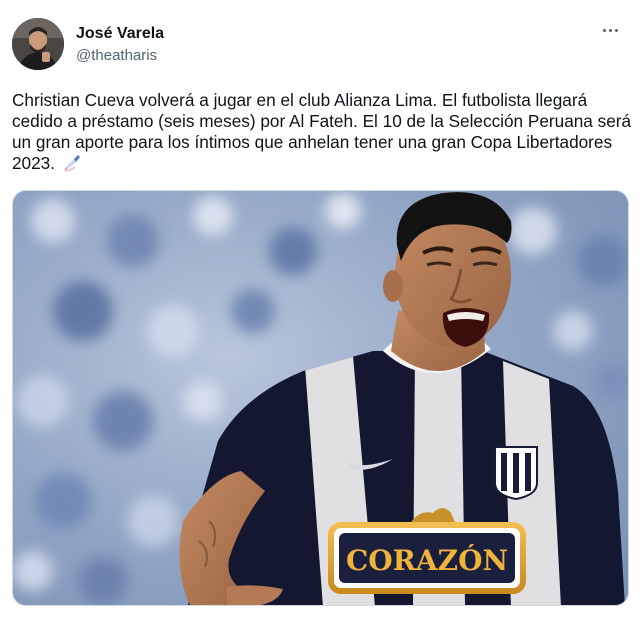 Image resolution: width=640 pixels, height=620 pixels. I want to click on avatar-image, so click(38, 44).